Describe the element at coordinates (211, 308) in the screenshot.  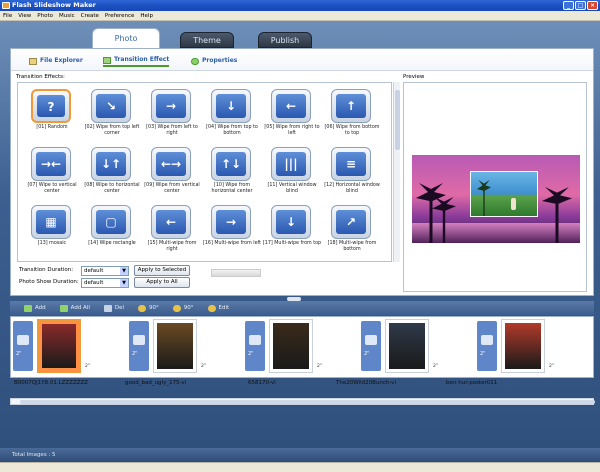
I see `edit-icon` at that location.